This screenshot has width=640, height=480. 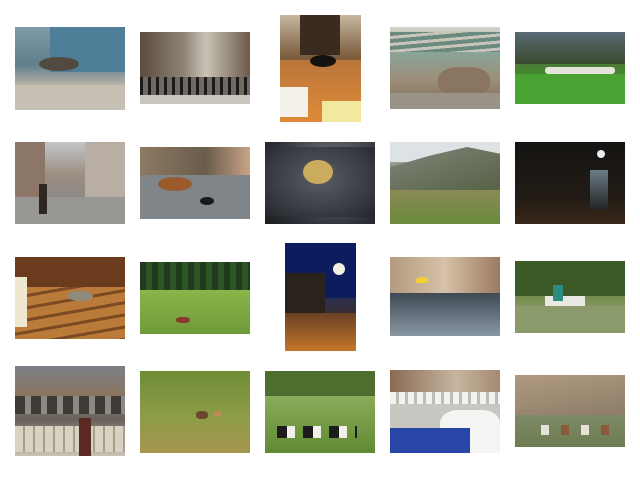 What do you see at coordinates (445, 101) in the screenshot?
I see `stone-step` at bounding box center [445, 101].